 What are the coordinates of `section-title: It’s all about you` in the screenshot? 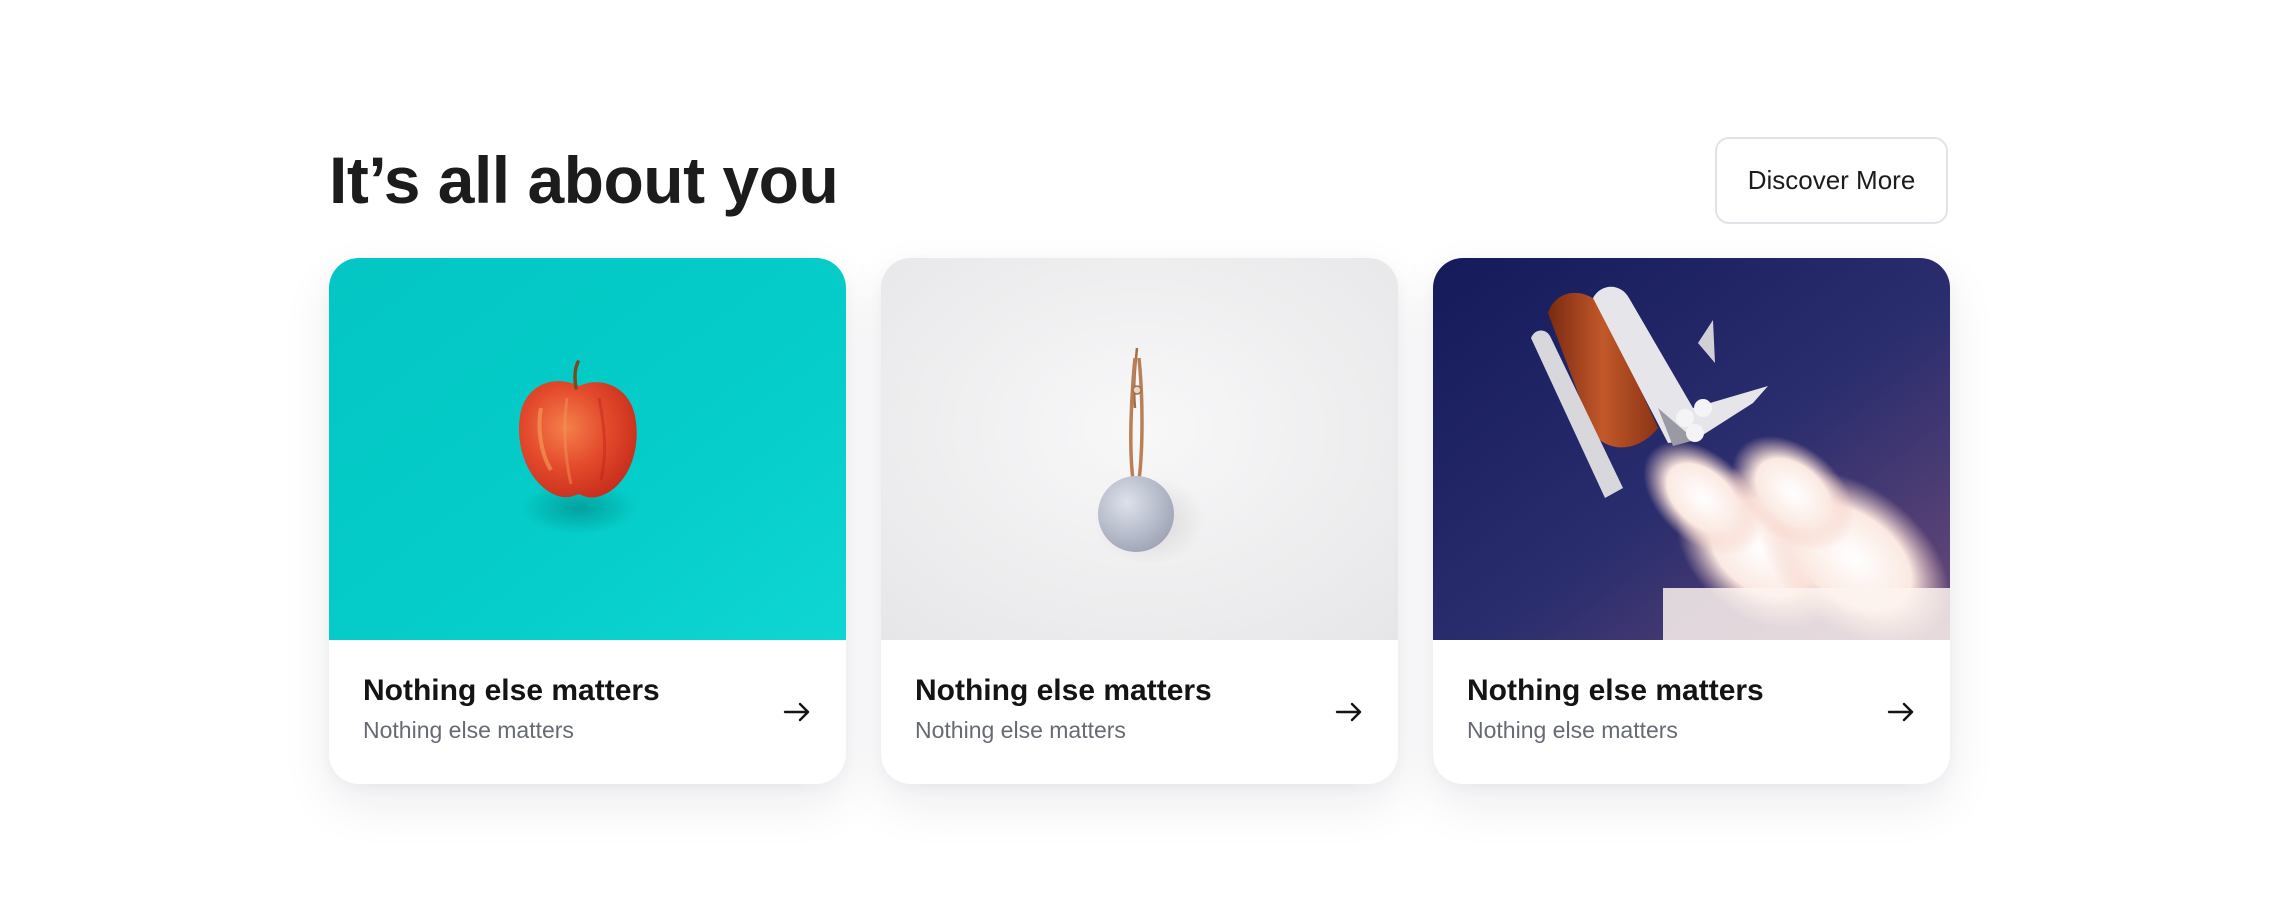 It's located at (584, 180).